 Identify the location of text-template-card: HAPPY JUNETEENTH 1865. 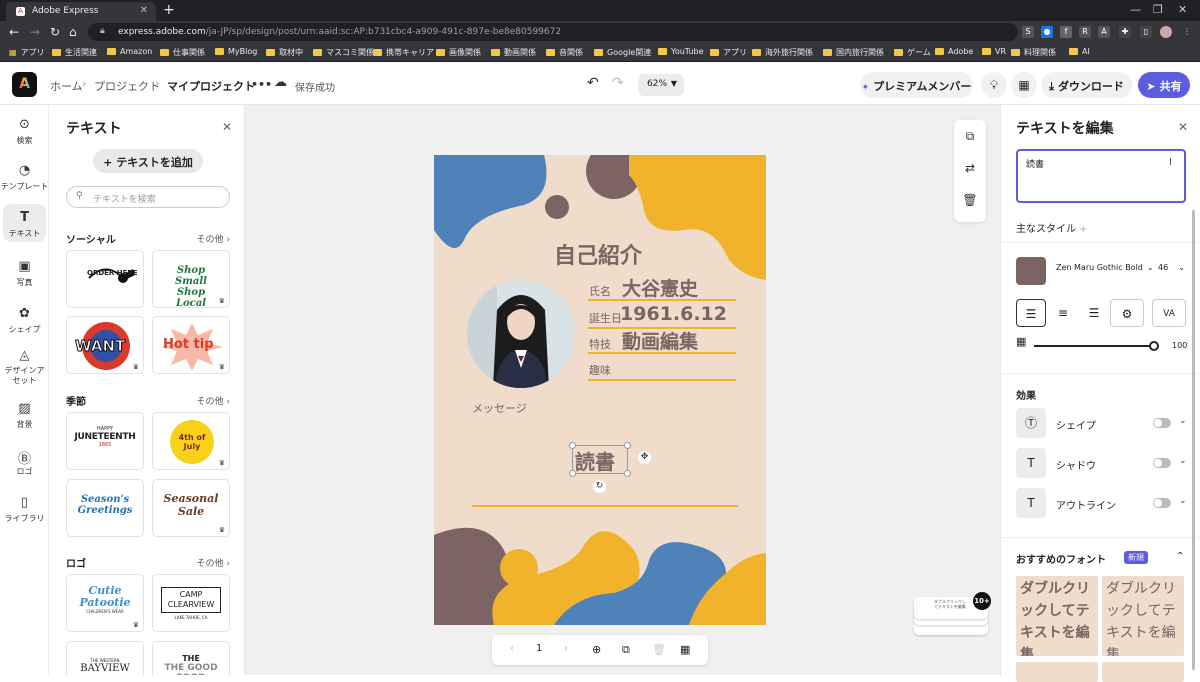
(105, 441).